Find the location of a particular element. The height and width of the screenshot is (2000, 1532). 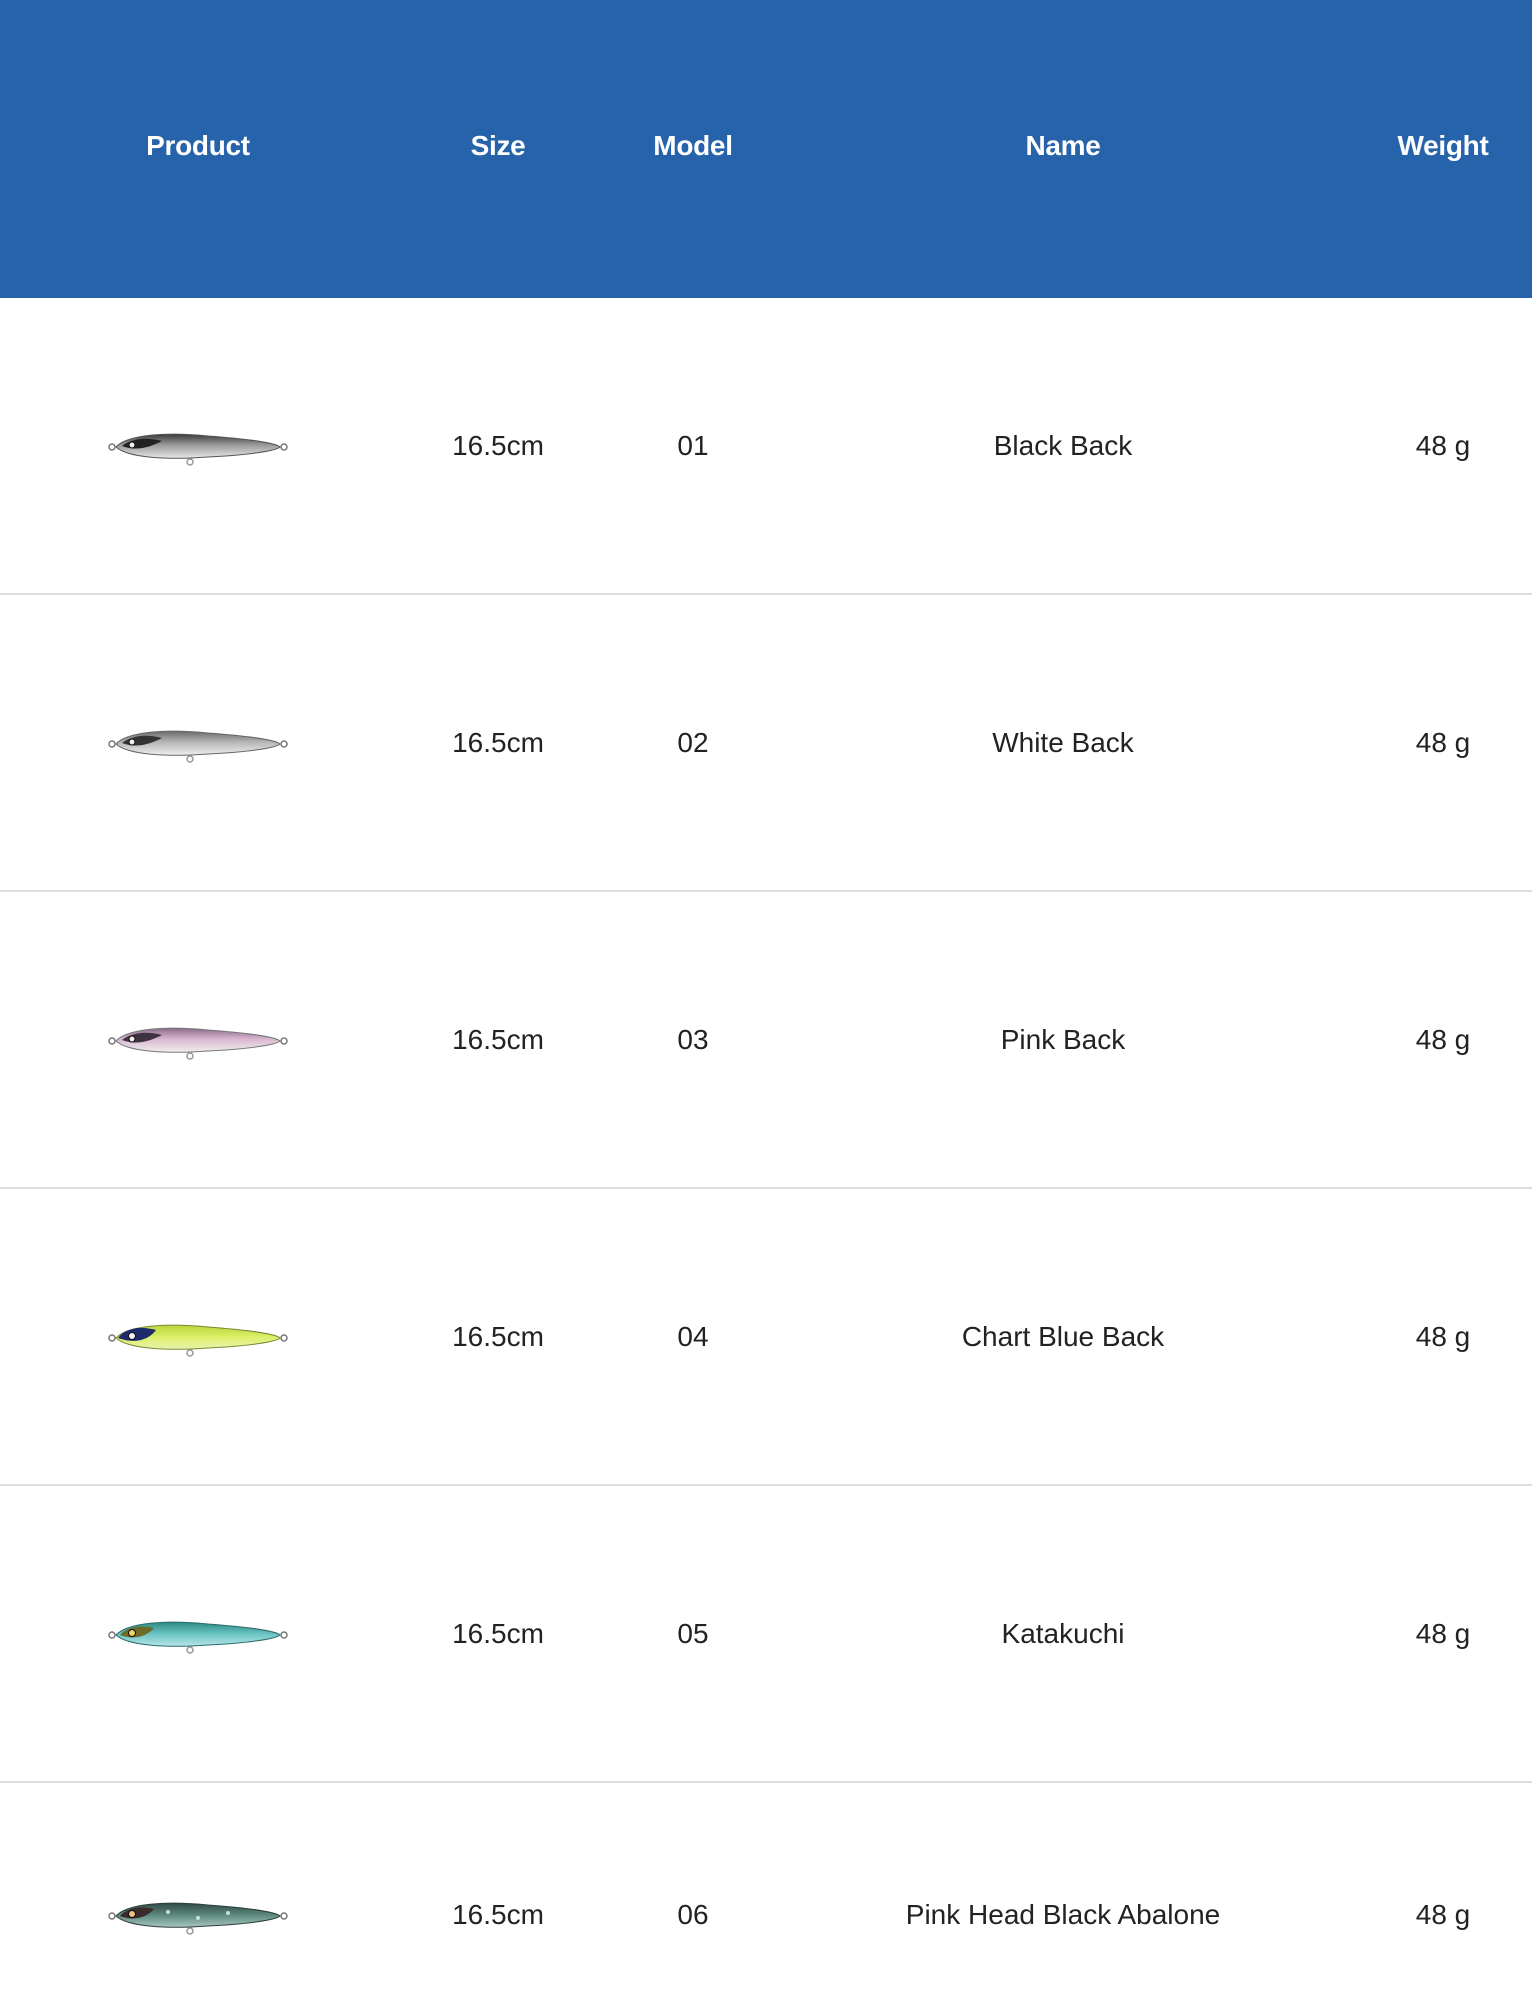

lure-pink-back-image is located at coordinates (198, 1043).